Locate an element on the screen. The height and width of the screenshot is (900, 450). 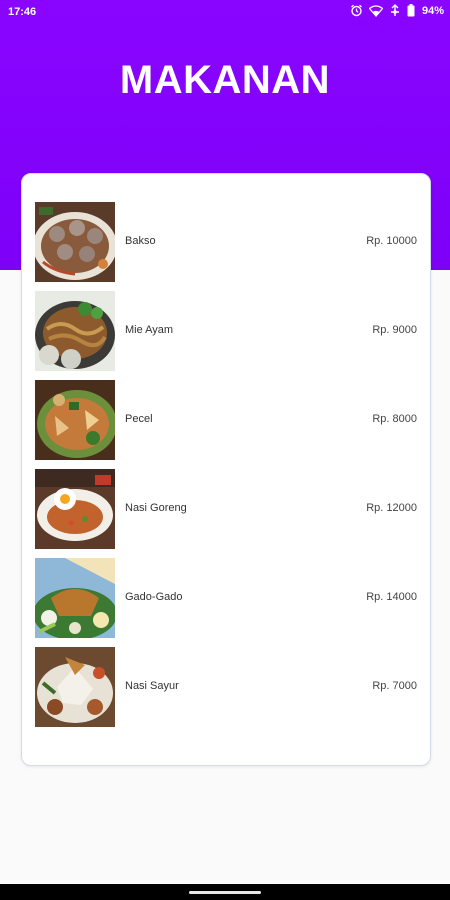
nasi-goreng-image is located at coordinates (75, 509).